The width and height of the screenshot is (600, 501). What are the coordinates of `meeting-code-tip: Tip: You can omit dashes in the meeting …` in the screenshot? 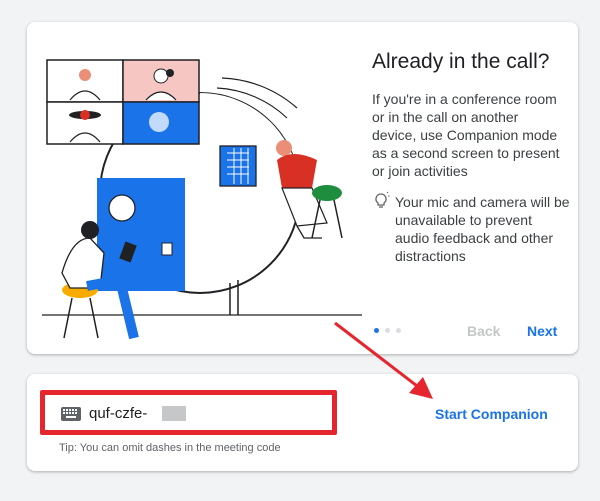 It's located at (170, 448).